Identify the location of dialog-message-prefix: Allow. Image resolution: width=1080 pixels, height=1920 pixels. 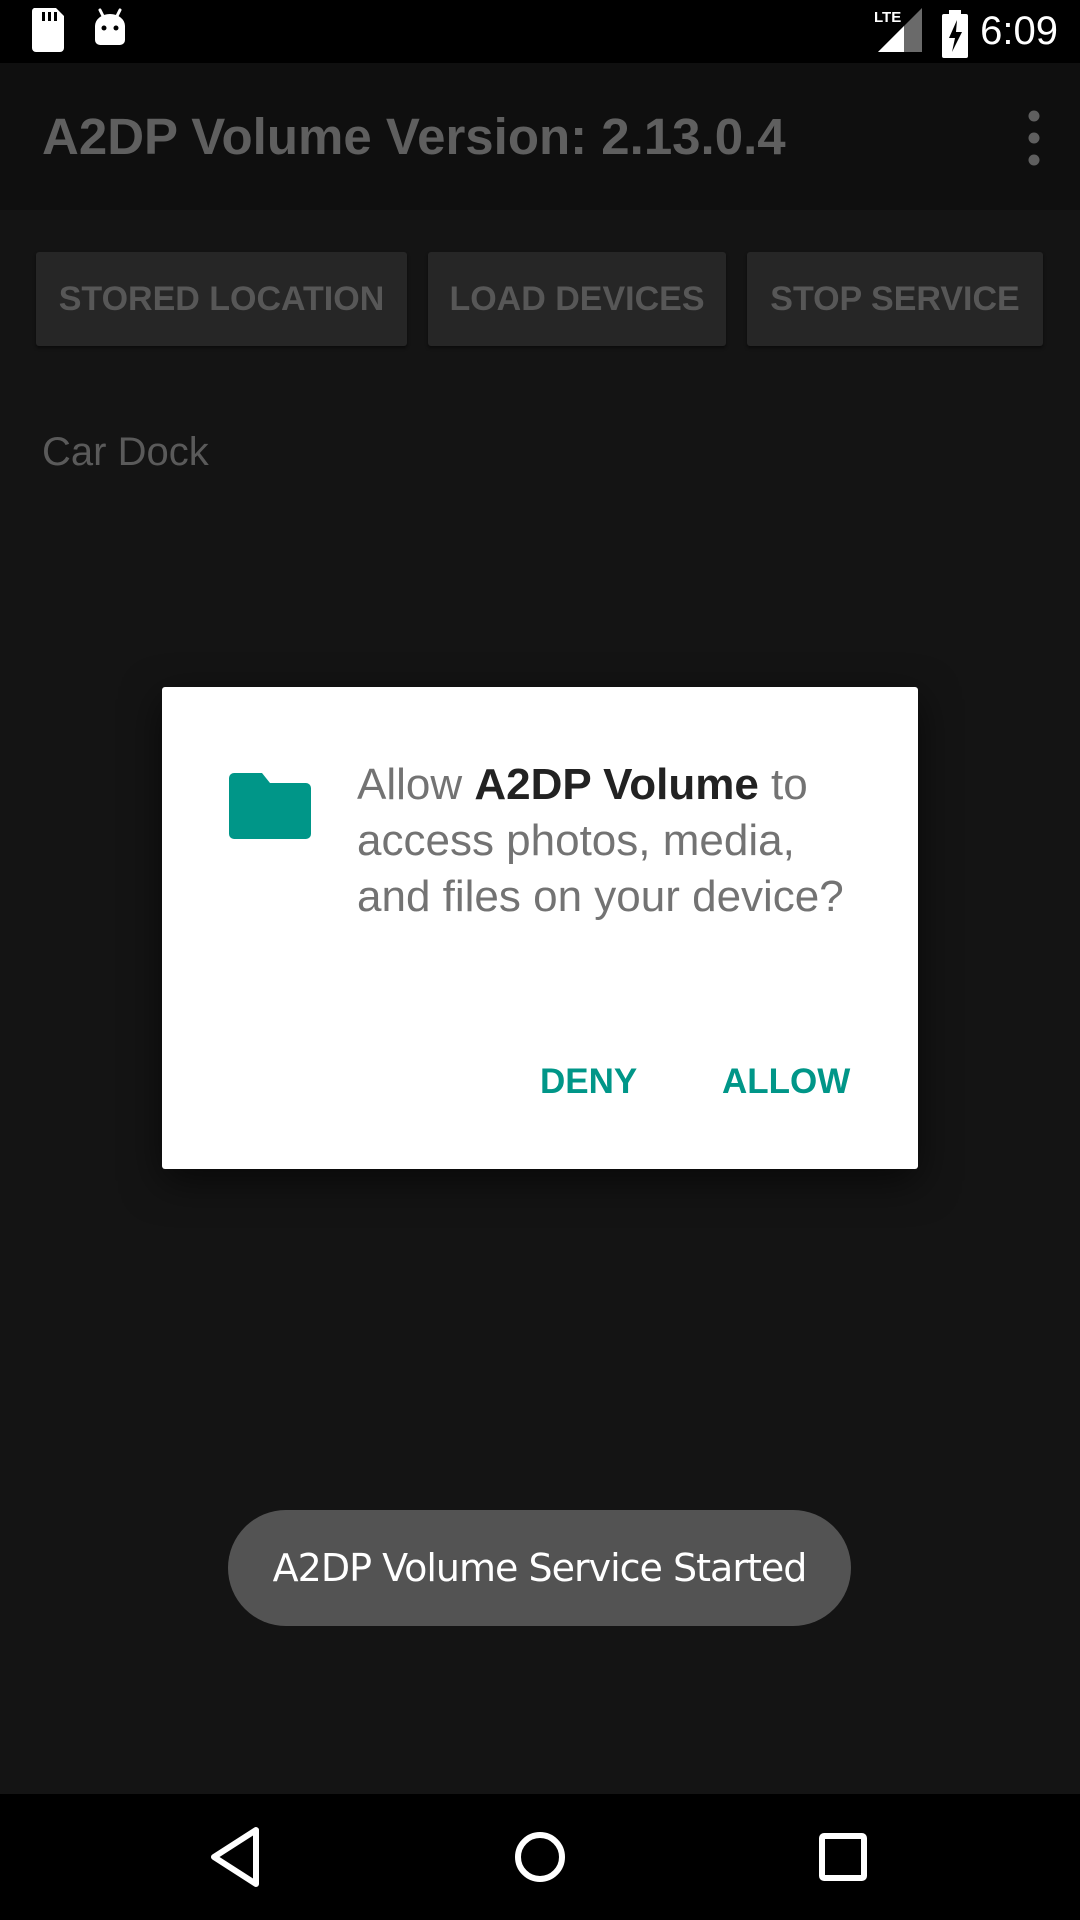
(416, 784).